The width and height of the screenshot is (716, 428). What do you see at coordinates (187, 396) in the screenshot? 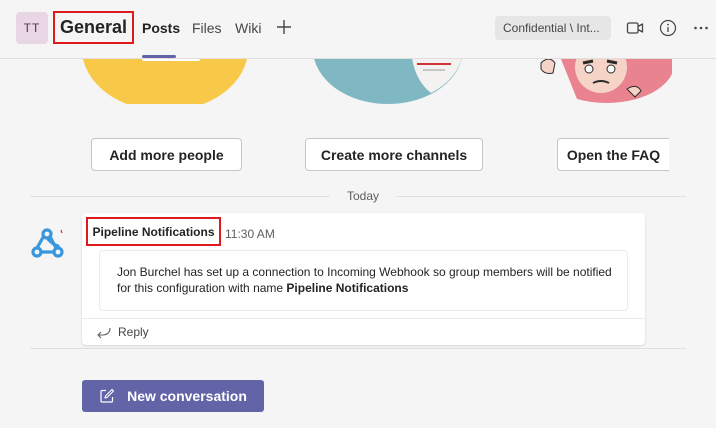
I see `new-conversation-label: New conversation` at bounding box center [187, 396].